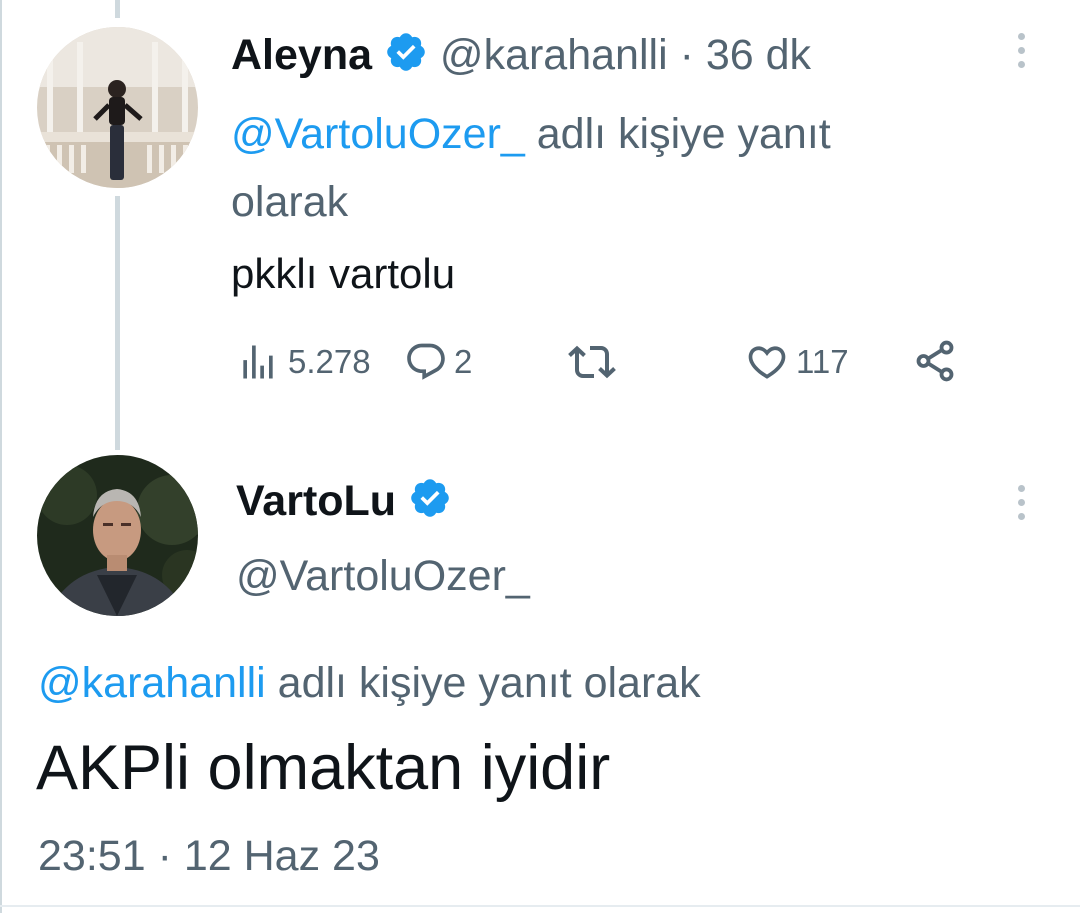 The height and width of the screenshot is (913, 1080). I want to click on thread-line-top, so click(117, 9).